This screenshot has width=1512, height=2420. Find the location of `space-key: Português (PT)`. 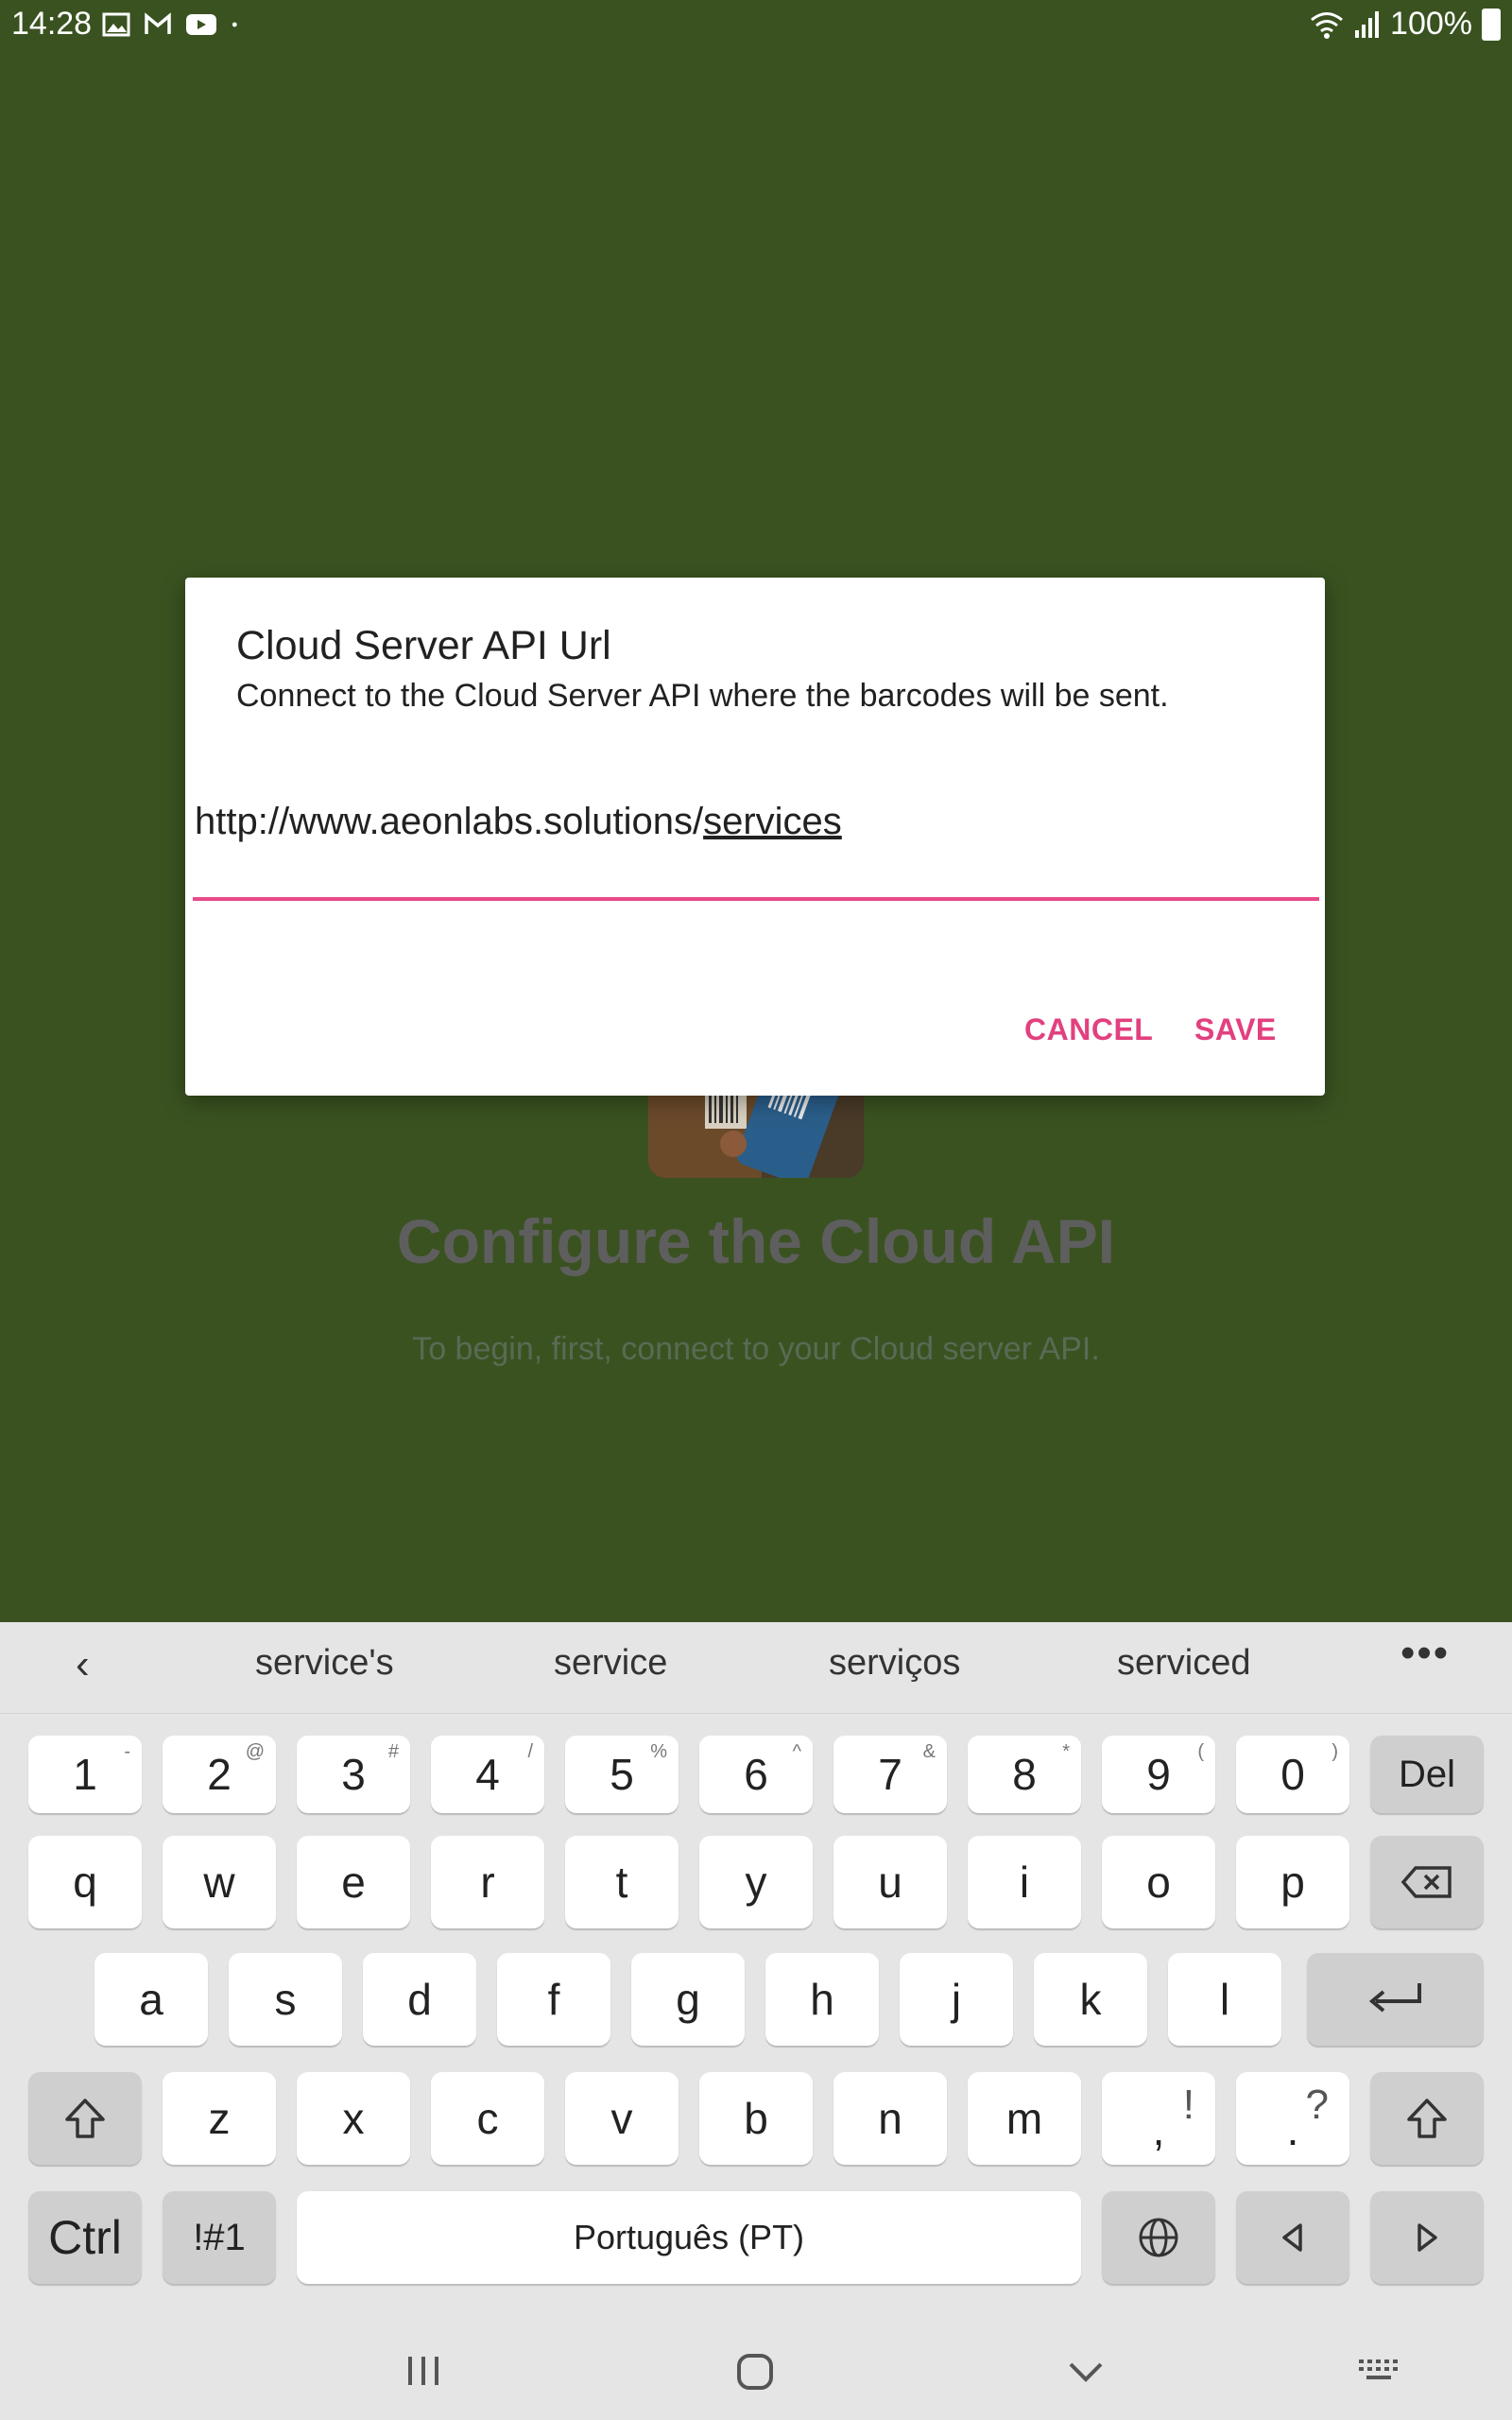

space-key: Português (PT) is located at coordinates (689, 2238).